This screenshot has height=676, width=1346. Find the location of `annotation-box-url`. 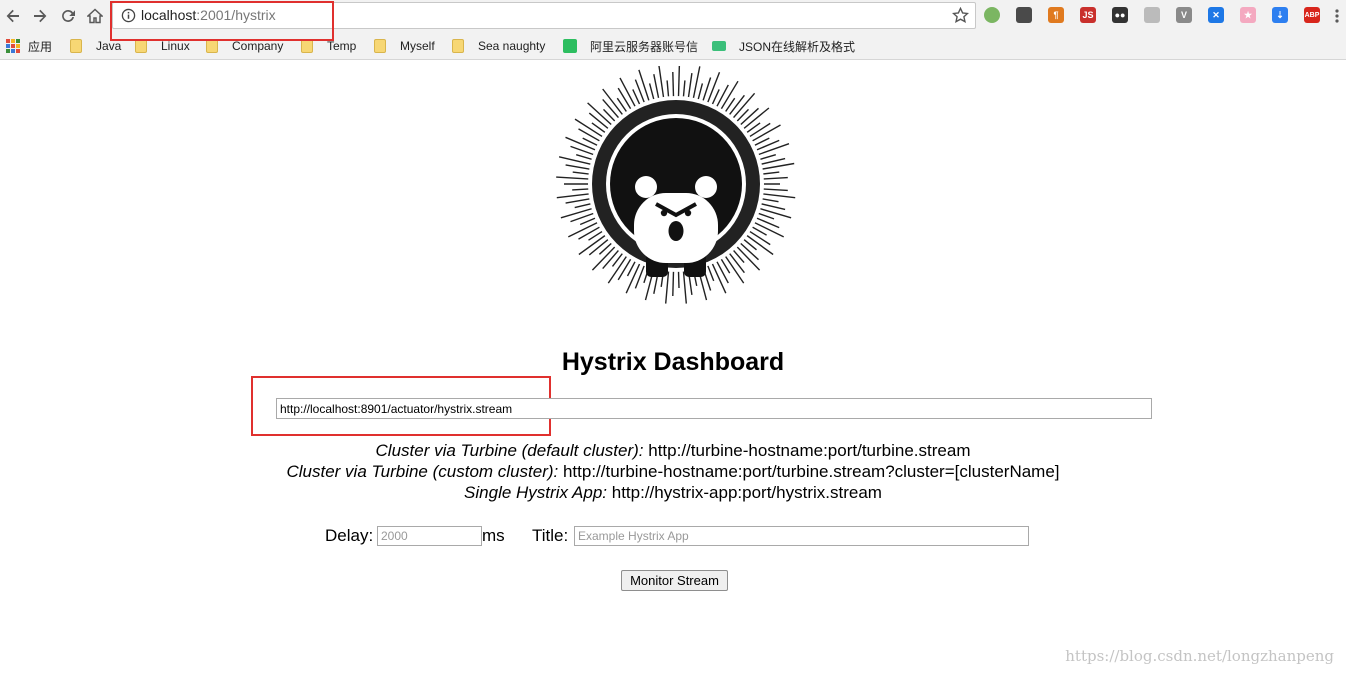

annotation-box-url is located at coordinates (222, 21).